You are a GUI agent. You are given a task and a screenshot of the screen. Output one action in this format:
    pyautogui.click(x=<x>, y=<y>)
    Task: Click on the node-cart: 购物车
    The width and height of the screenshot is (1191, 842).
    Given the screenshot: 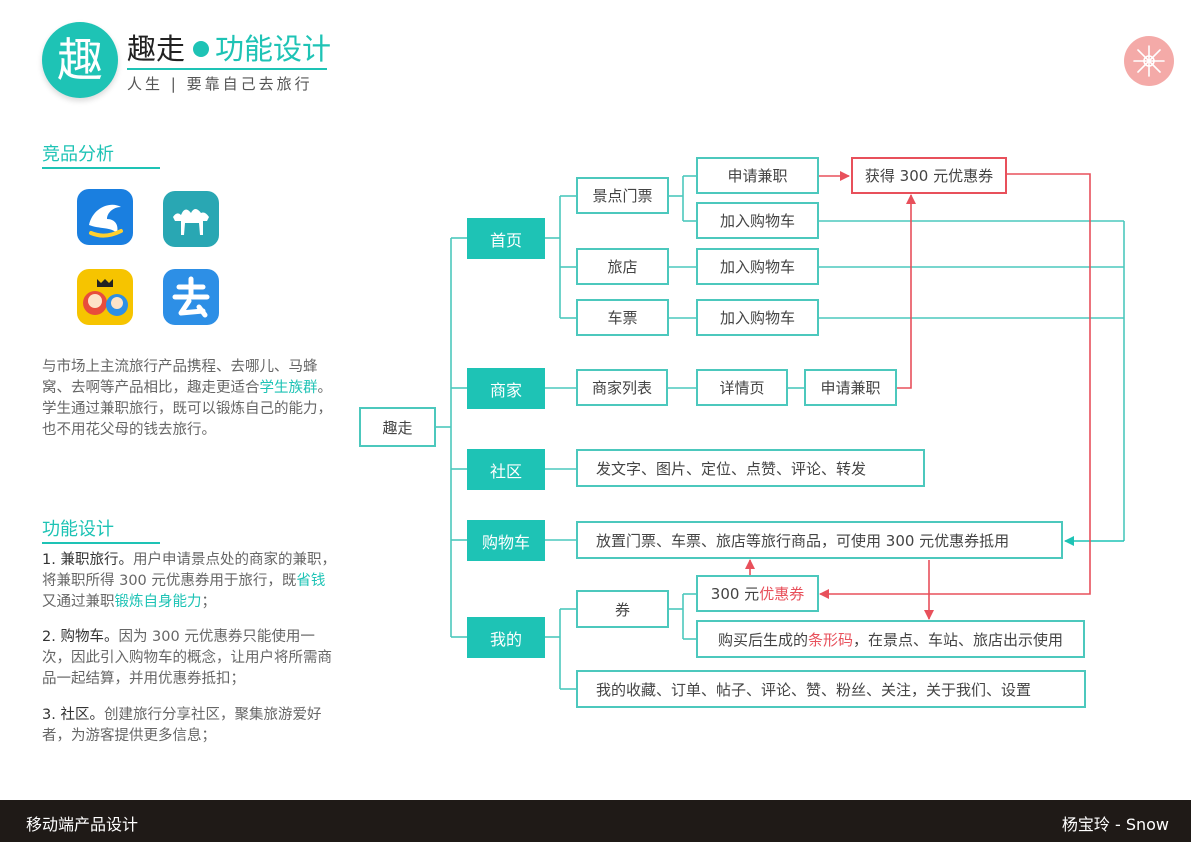 What is the action you would take?
    pyautogui.click(x=506, y=540)
    